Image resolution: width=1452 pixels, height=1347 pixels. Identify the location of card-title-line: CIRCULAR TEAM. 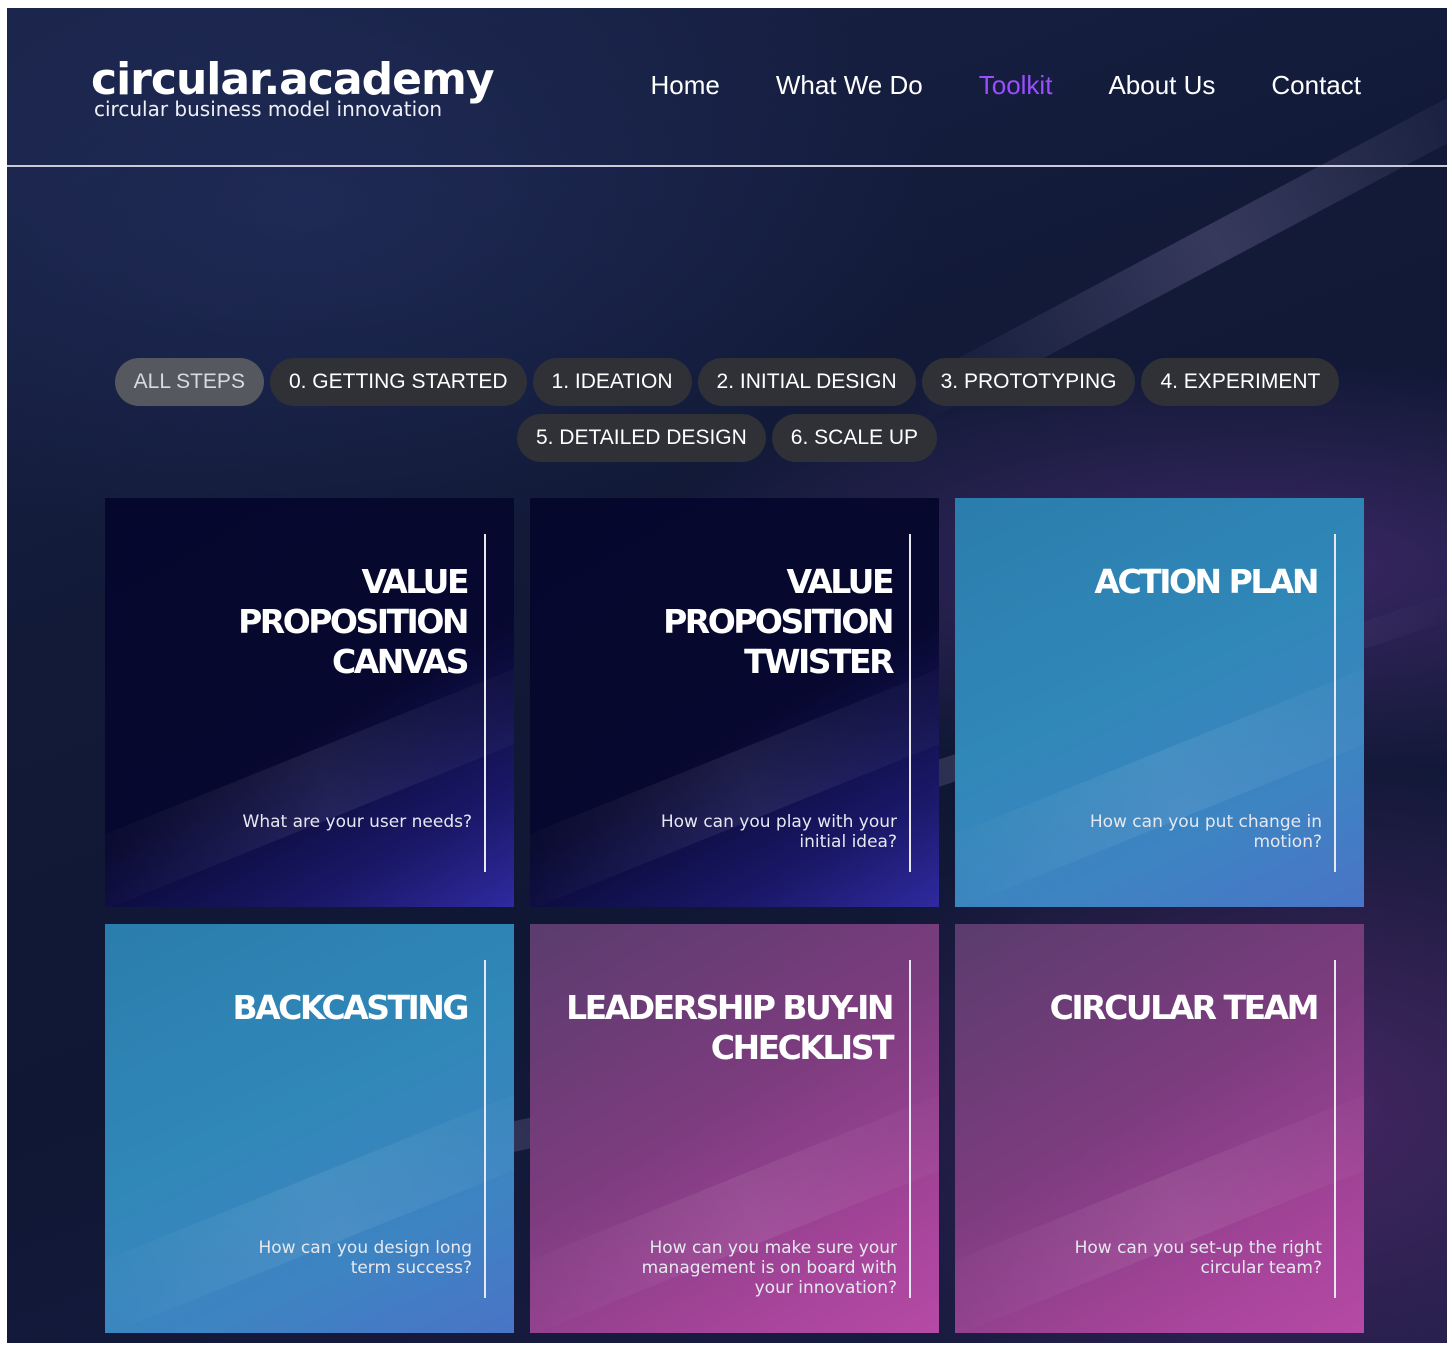
(1184, 1007).